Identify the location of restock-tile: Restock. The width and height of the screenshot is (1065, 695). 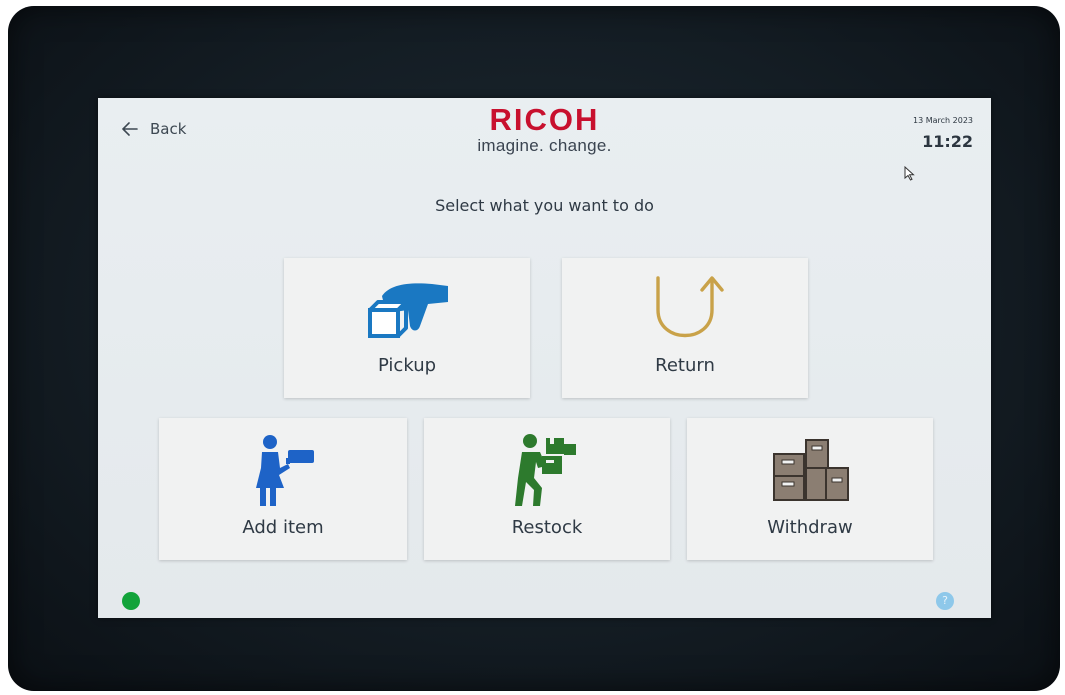
(547, 489).